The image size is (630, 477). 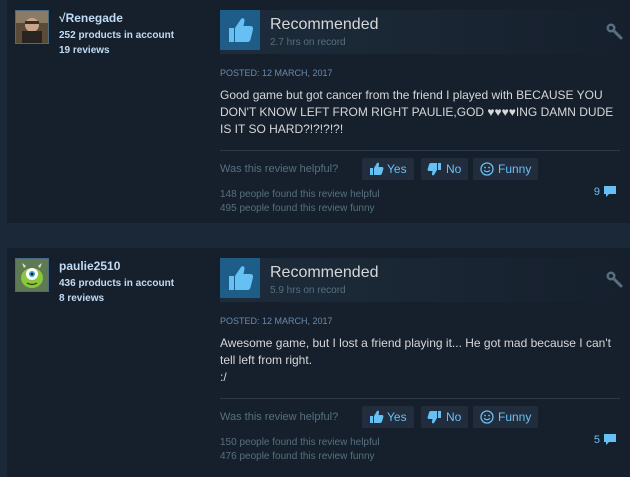 I want to click on author-products: 252 products in account, so click(x=116, y=35).